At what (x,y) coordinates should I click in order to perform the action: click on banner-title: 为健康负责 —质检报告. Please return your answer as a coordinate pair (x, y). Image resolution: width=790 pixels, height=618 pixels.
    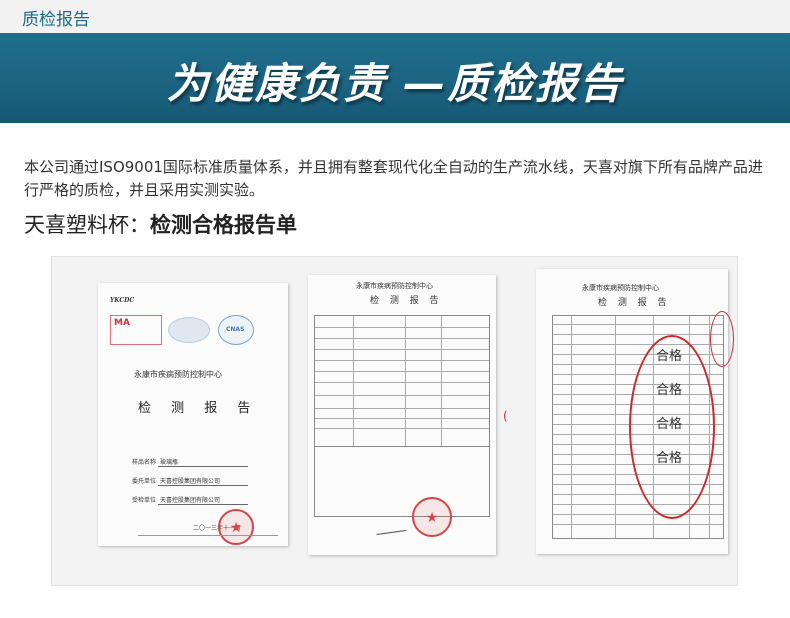
    Looking at the image, I should click on (395, 83).